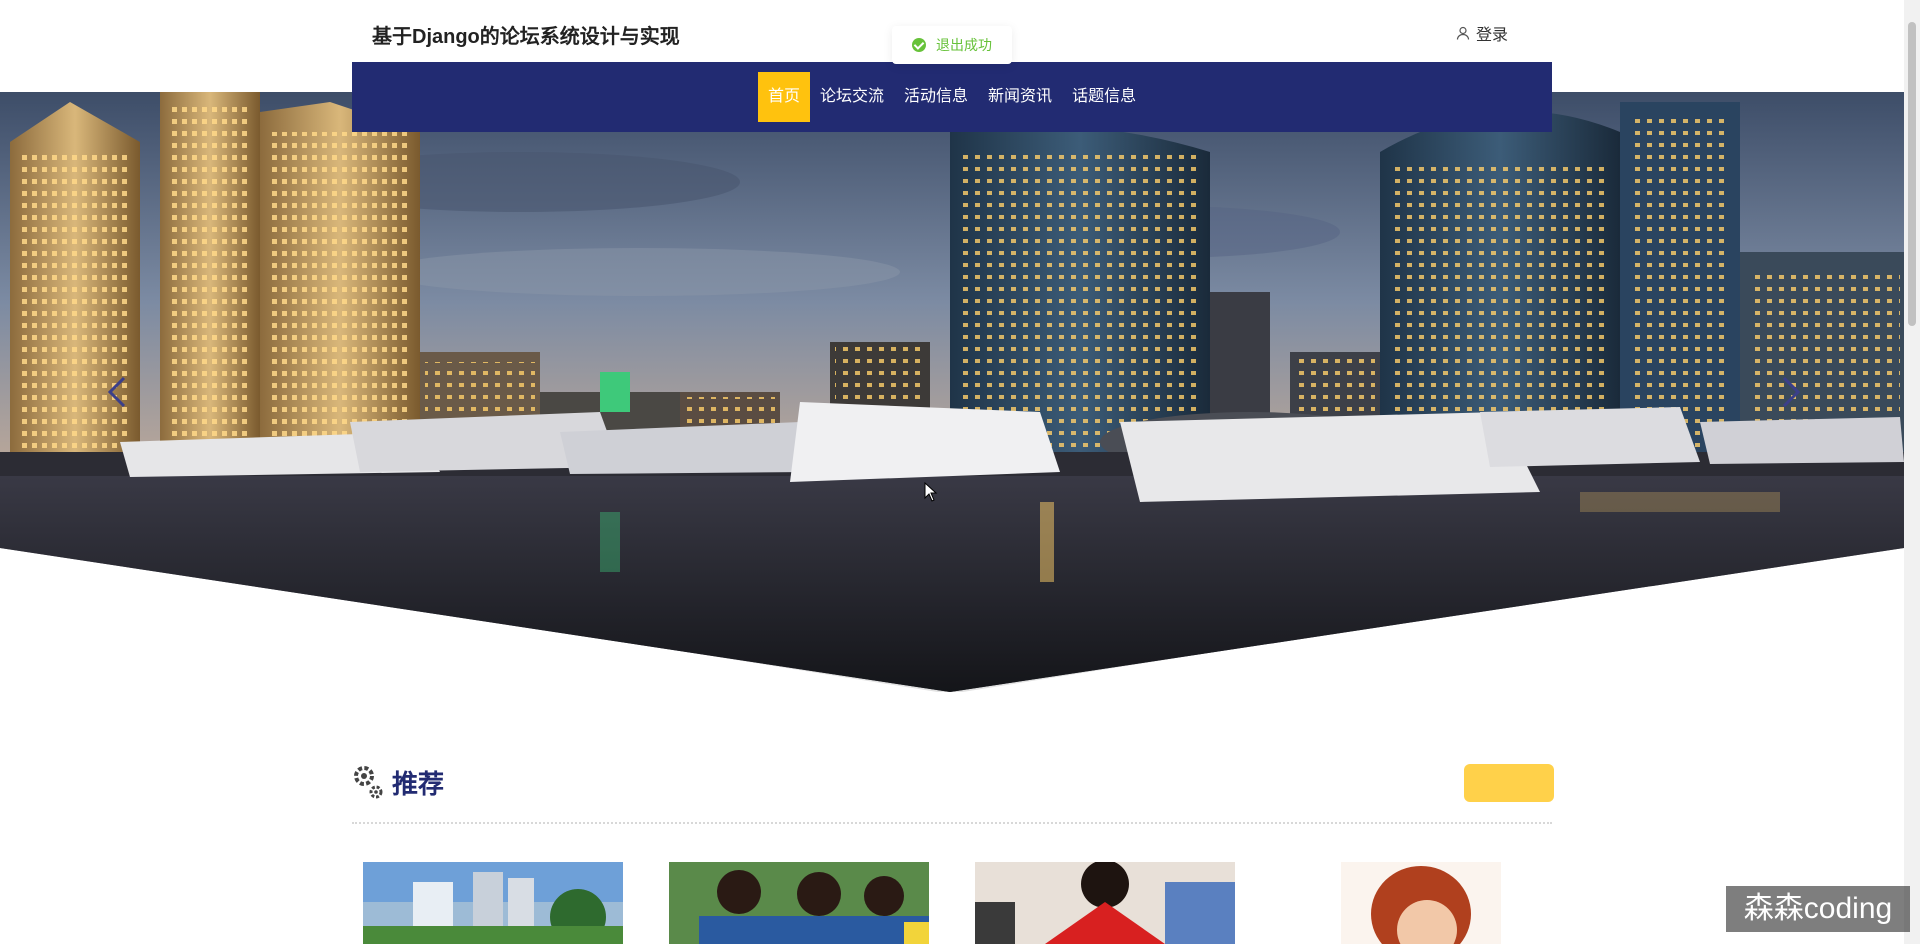  I want to click on watermark: 森森coding, so click(1818, 909).